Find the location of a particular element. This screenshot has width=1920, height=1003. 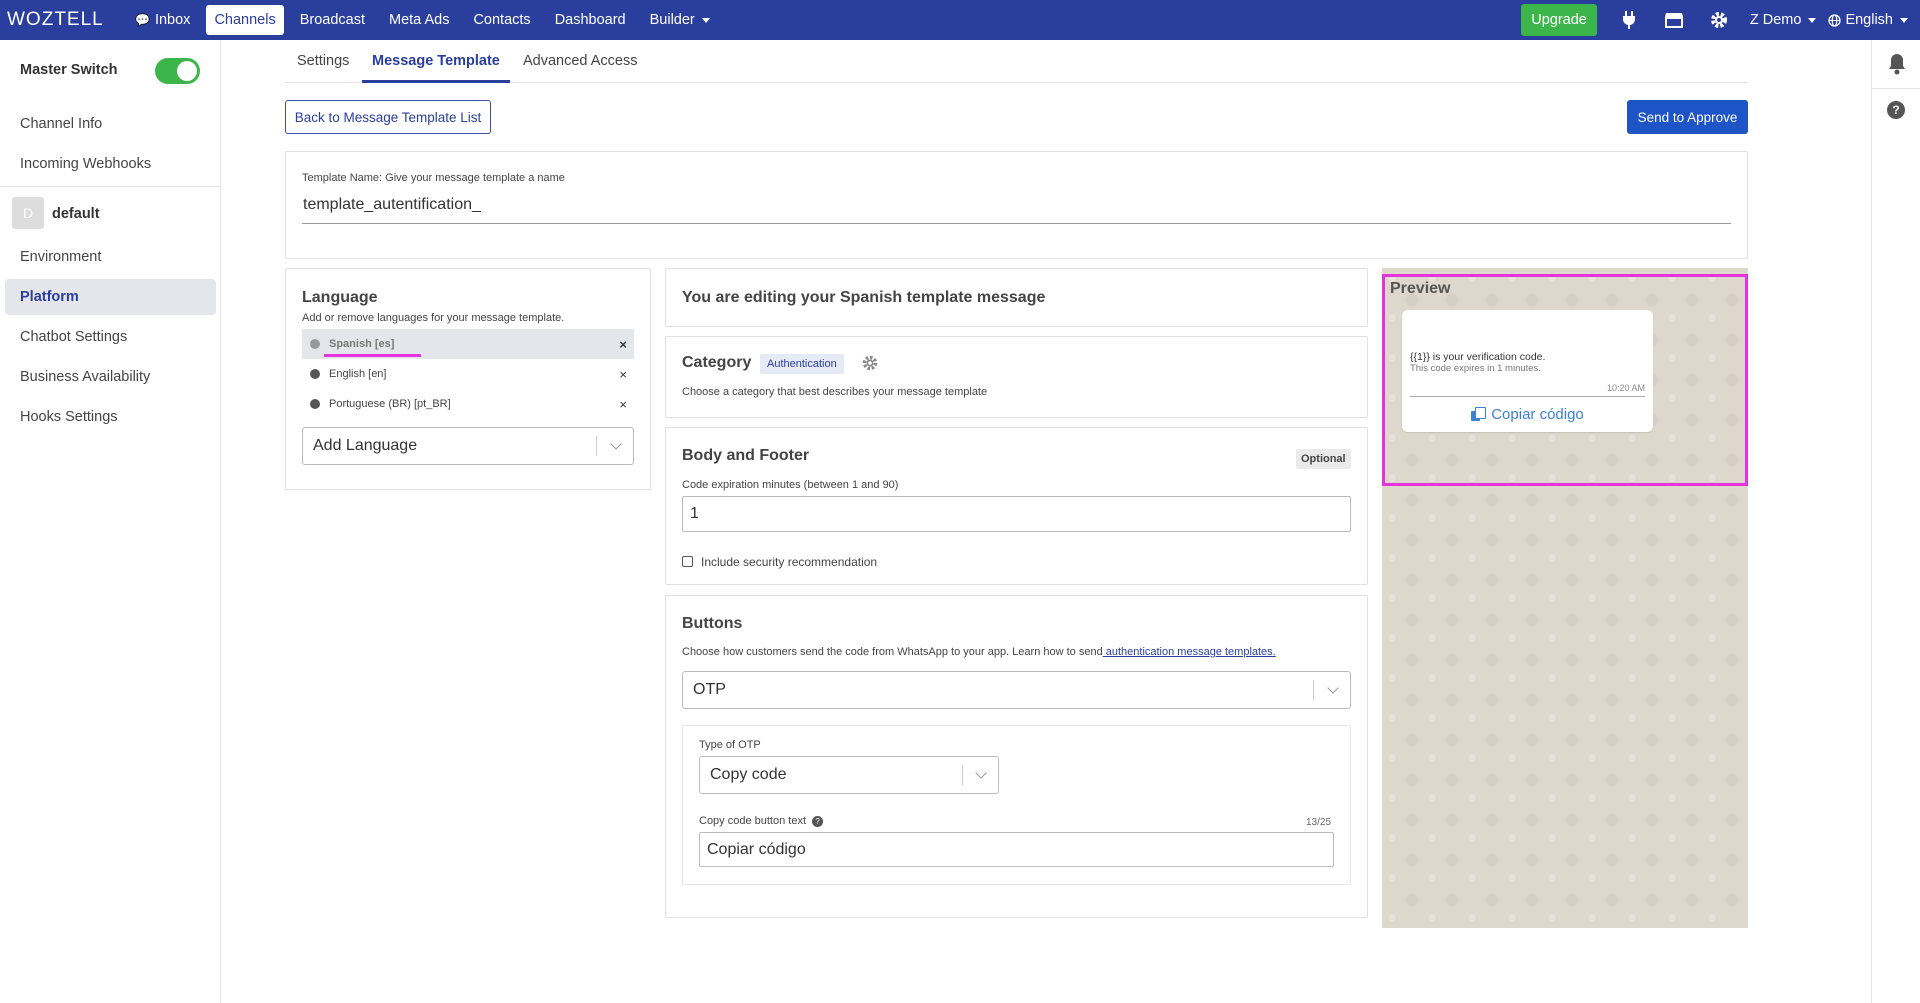

sidebar-item-chatbot-settings: Chatbot Settings is located at coordinates (73, 337).